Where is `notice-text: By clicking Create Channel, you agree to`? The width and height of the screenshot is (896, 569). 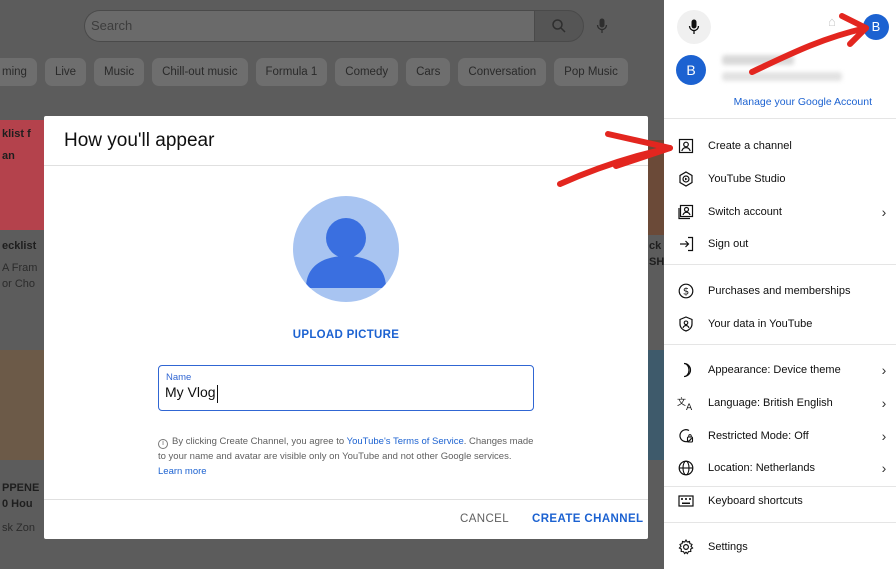
notice-text: By clicking Create Channel, you agree to is located at coordinates (259, 441).